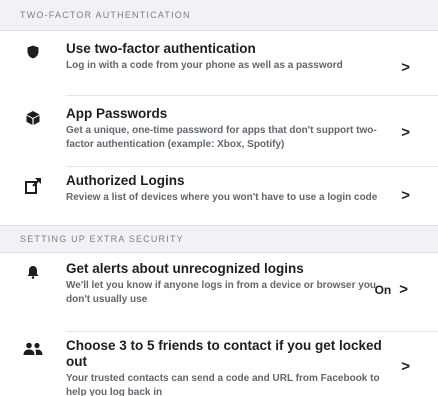 Image resolution: width=438 pixels, height=396 pixels. What do you see at coordinates (219, 239) in the screenshot?
I see `section-header-extra-security: SETTING UP EXTRA SECURITY` at bounding box center [219, 239].